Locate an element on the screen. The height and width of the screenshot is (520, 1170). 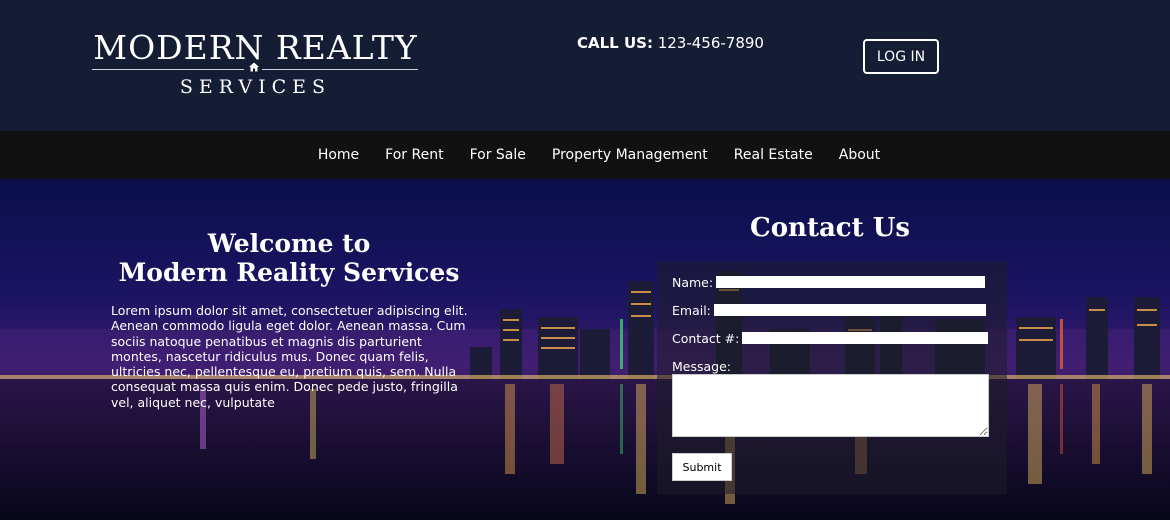
logo-subtitle: SERVICES is located at coordinates (255, 87).